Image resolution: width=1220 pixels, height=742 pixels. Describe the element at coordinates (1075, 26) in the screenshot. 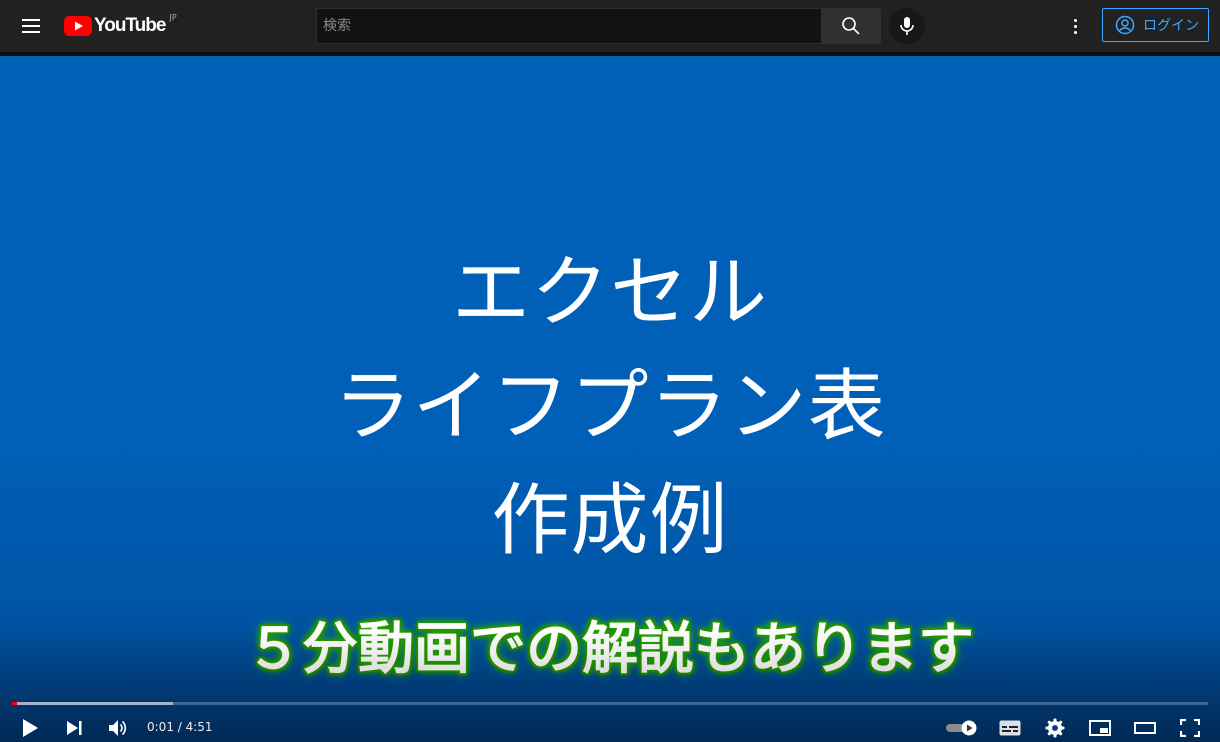

I see `more-vert-icon` at that location.